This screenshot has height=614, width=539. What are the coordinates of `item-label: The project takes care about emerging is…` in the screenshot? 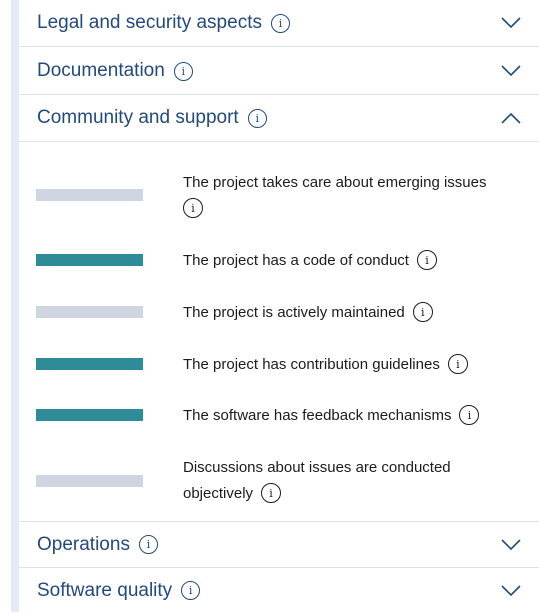 It's located at (335, 182).